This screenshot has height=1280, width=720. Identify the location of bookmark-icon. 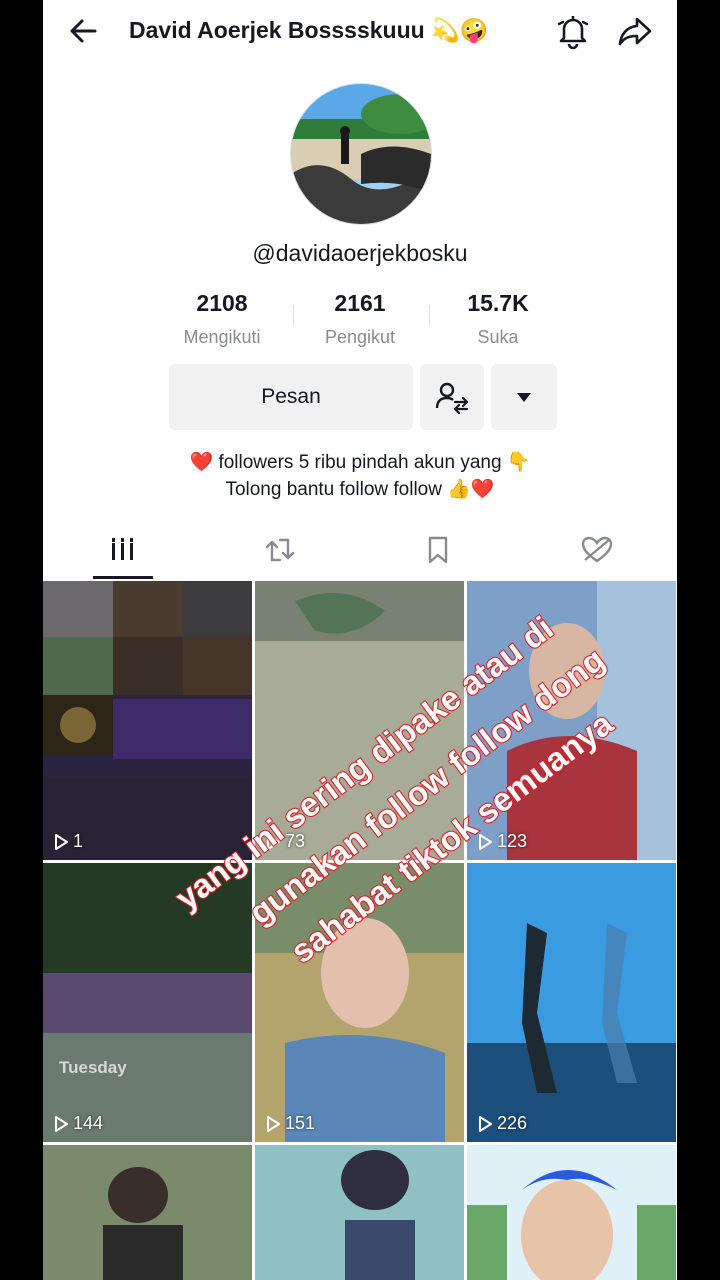
(438, 550).